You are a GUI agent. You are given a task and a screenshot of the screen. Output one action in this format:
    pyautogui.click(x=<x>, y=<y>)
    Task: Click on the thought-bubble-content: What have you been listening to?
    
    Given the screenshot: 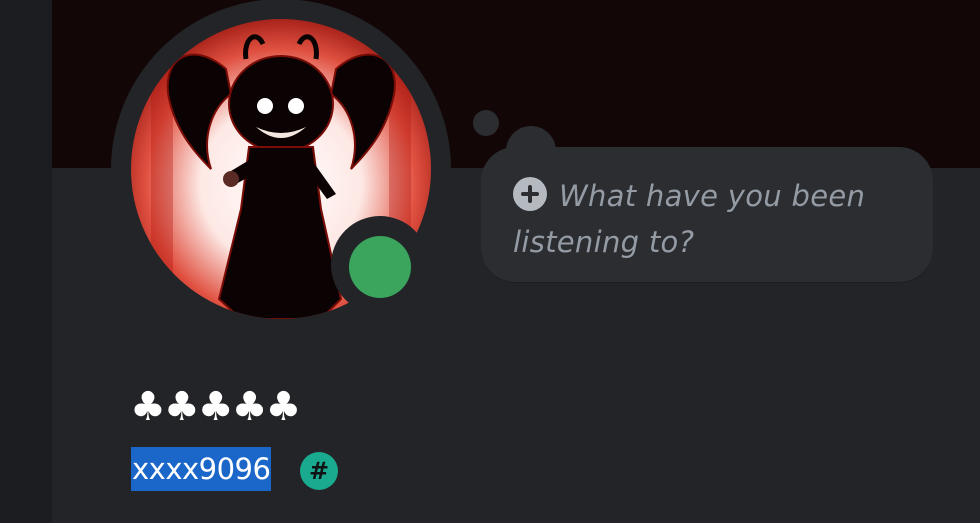 What is the action you would take?
    pyautogui.click(x=703, y=219)
    